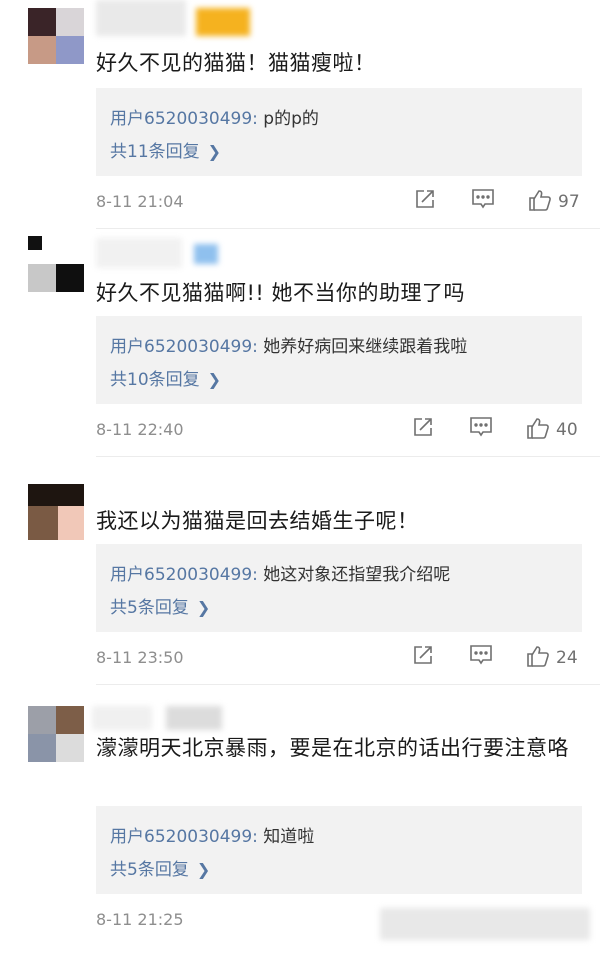  What do you see at coordinates (339, 850) in the screenshot?
I see `reply-preview: 用户6520030499: 知道啦 共5条回复 ❯` at bounding box center [339, 850].